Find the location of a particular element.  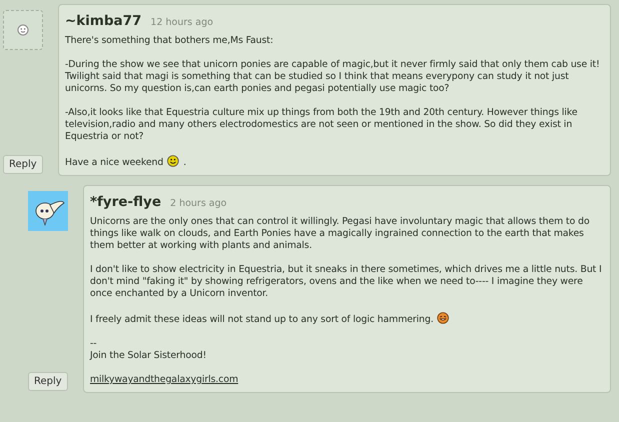

comment-text: . is located at coordinates (184, 163).